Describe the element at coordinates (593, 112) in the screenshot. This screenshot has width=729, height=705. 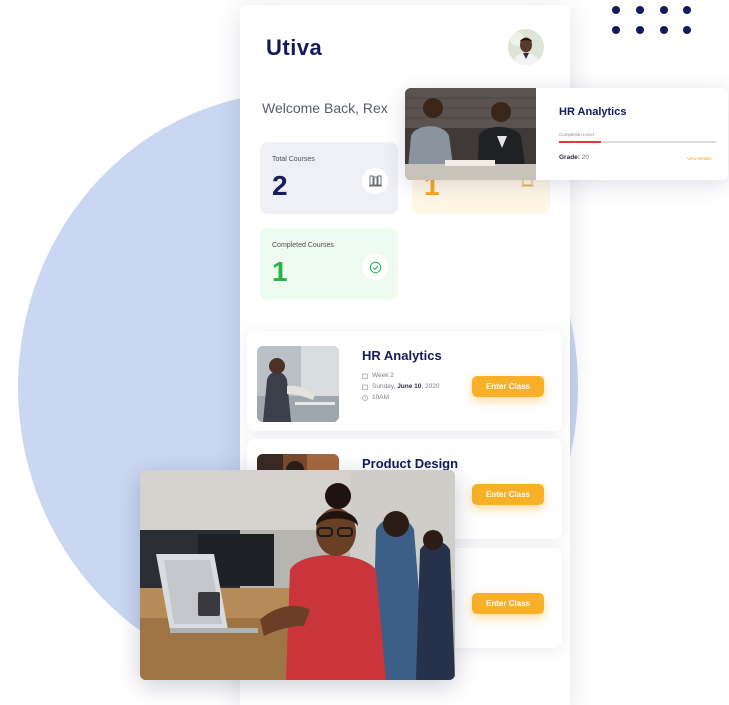
I see `progress-course-title: HR Analytics` at that location.